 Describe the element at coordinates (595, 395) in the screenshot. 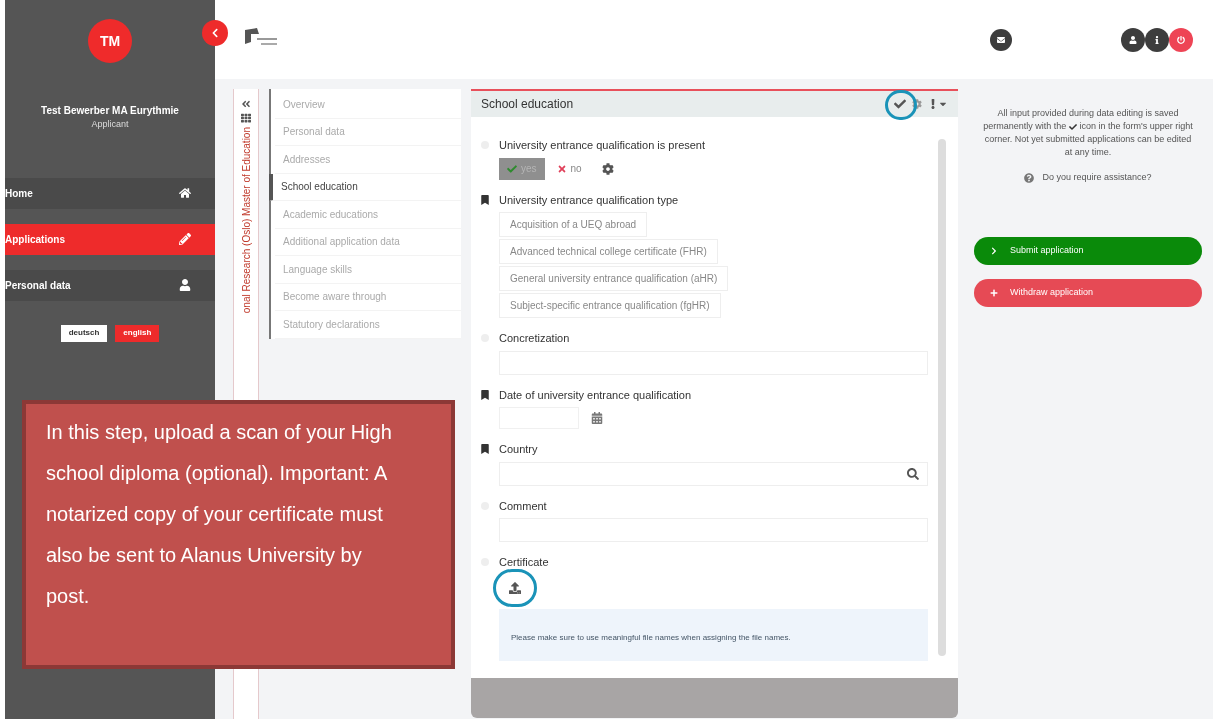

I see `field-label: Date of university entrance qualification` at that location.